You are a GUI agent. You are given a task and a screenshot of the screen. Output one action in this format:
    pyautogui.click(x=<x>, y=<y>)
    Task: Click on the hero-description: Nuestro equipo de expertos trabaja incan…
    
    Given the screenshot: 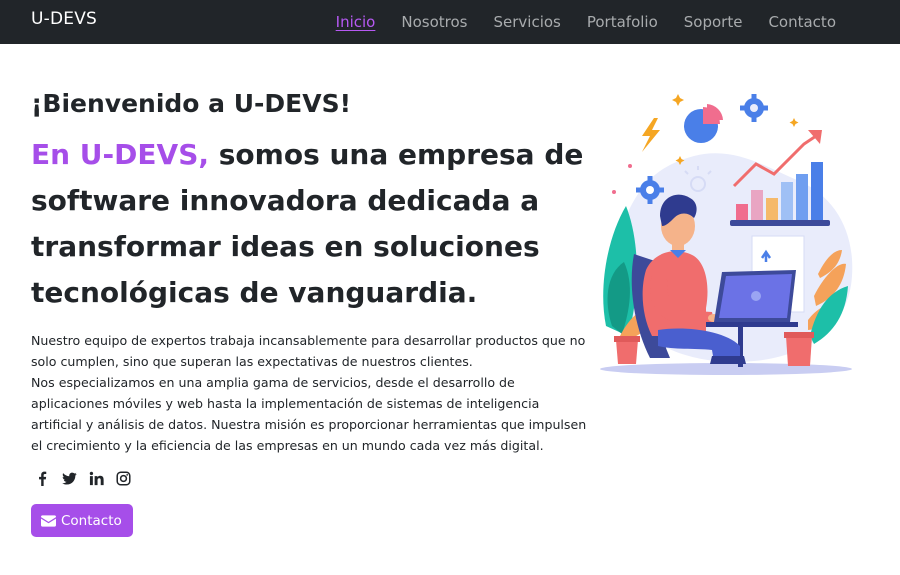 What is the action you would take?
    pyautogui.click(x=311, y=393)
    